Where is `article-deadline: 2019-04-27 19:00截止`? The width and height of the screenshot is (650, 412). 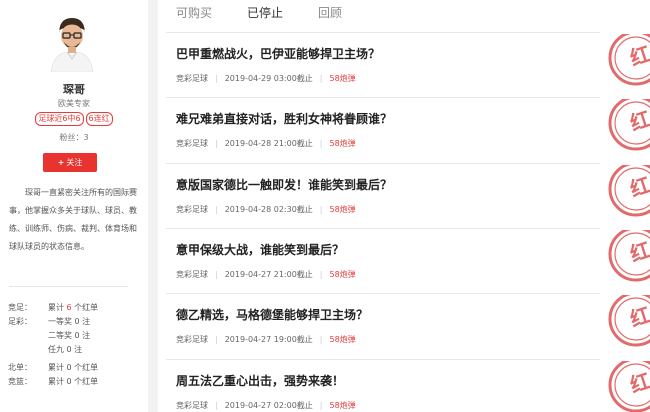 article-deadline: 2019-04-27 19:00截止 is located at coordinates (268, 340).